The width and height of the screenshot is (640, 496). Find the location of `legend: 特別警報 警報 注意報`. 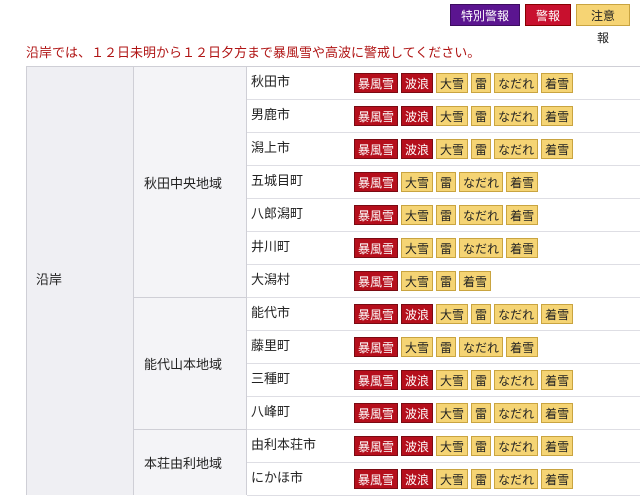

legend: 特別警報 警報 注意報 is located at coordinates (539, 24).